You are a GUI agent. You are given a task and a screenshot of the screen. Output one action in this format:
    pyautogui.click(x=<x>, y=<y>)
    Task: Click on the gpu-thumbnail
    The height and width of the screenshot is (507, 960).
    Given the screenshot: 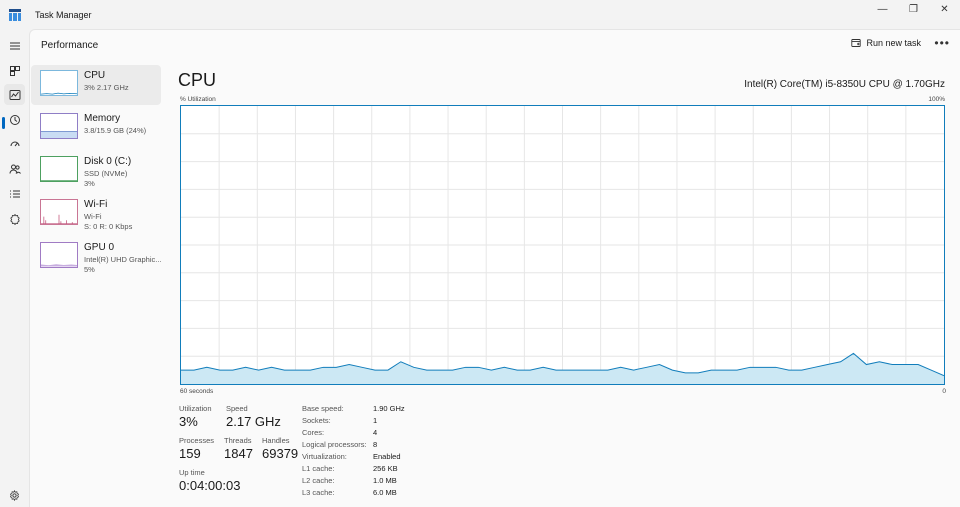 What is the action you would take?
    pyautogui.click(x=59, y=255)
    